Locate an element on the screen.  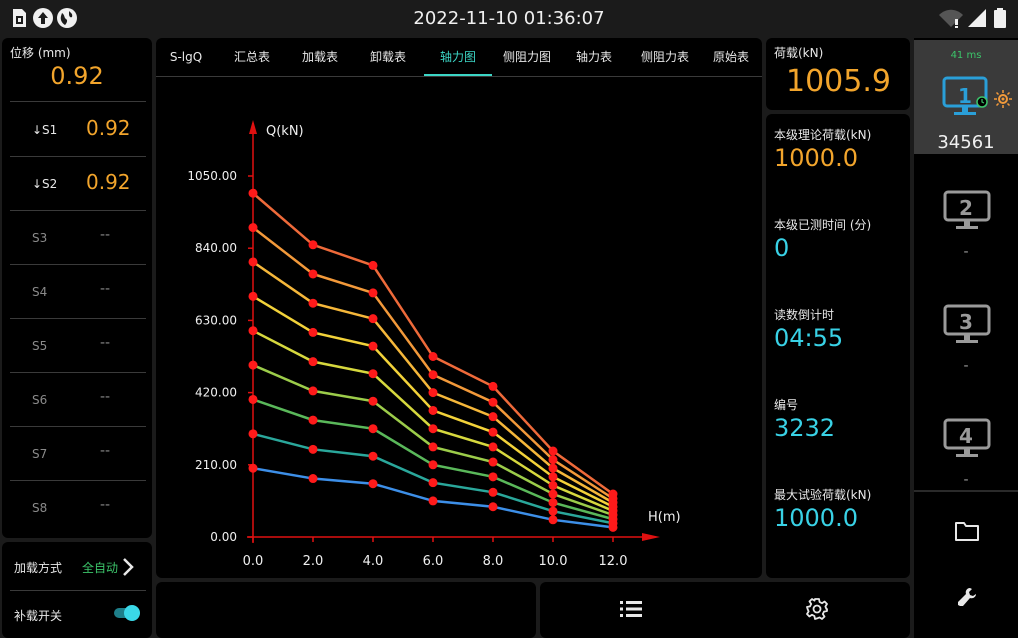
sensor-row-s1: ↓S1 0.92 is located at coordinates (78, 129).